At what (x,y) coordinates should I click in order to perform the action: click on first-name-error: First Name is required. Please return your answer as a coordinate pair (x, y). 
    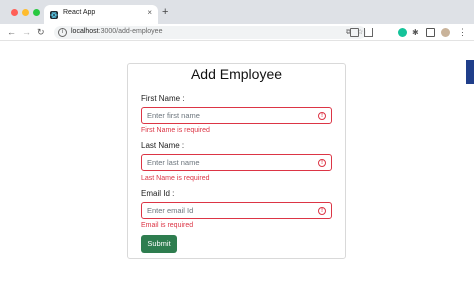
    Looking at the image, I should click on (175, 130).